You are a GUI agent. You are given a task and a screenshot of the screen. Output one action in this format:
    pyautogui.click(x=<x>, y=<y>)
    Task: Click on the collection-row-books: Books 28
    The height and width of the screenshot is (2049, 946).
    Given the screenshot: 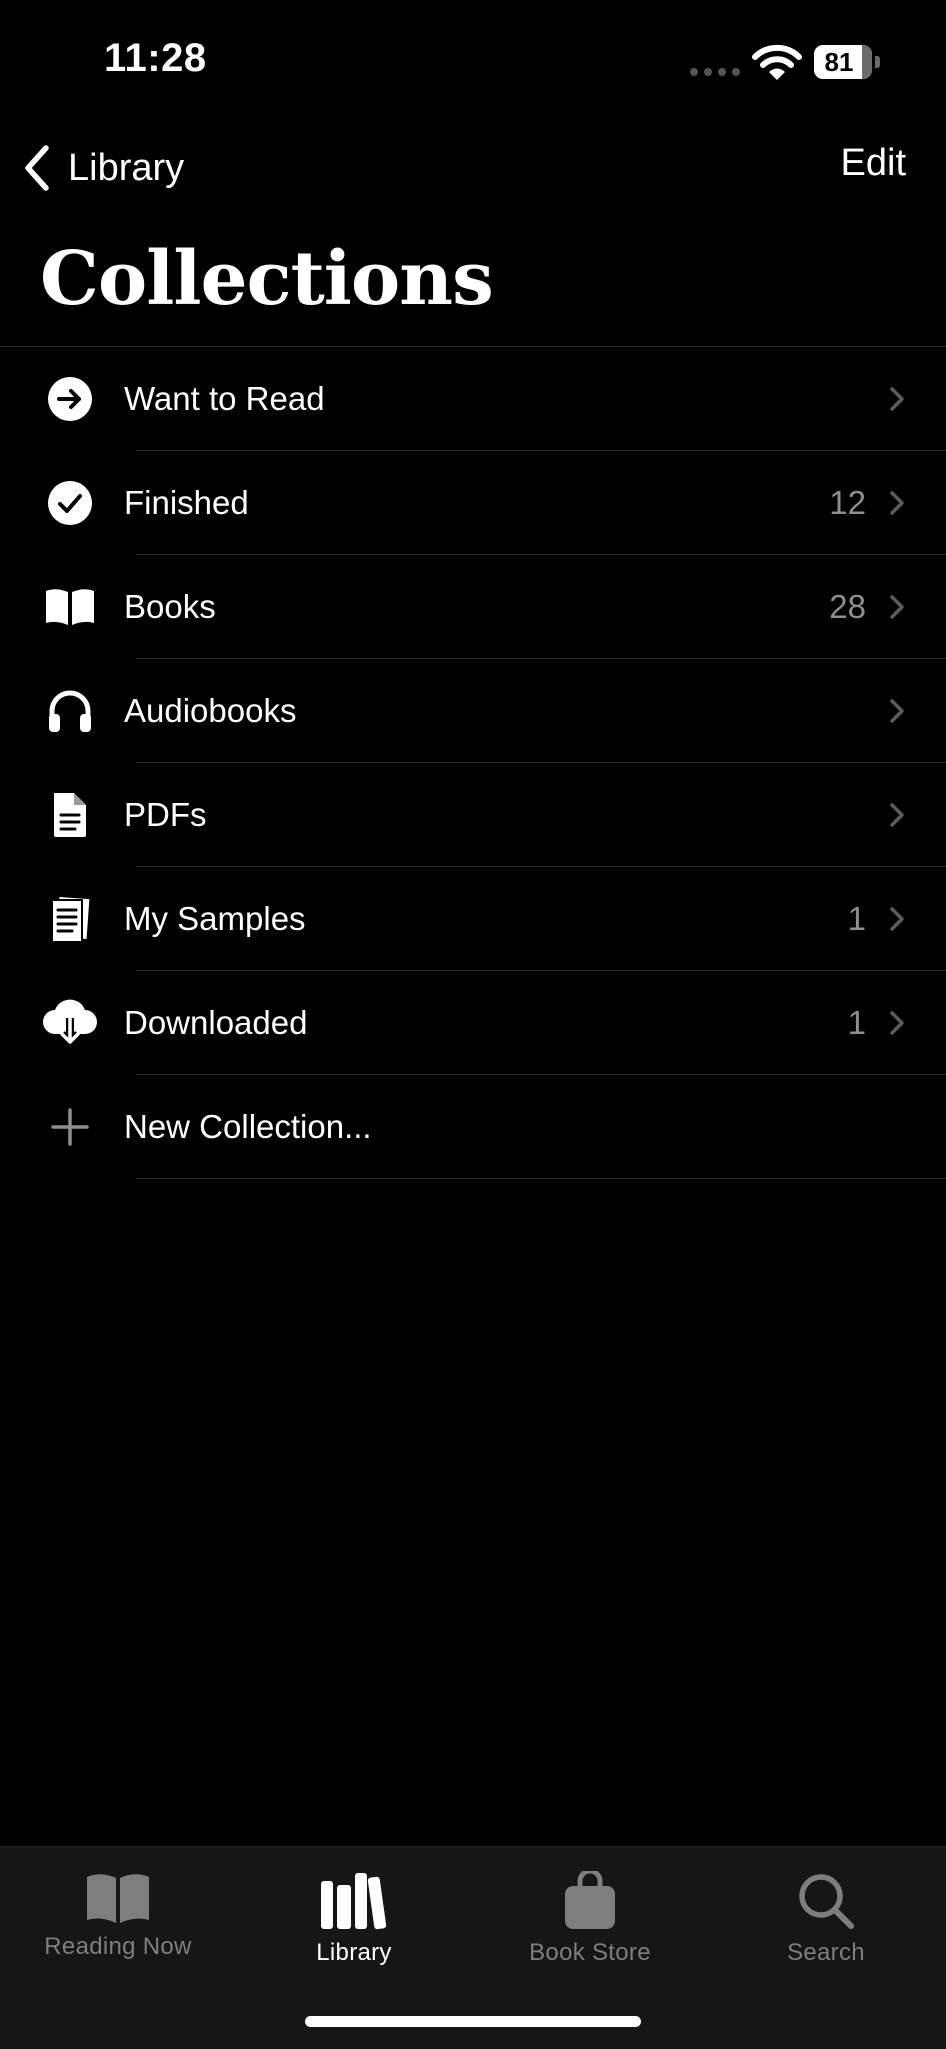 What is the action you would take?
    pyautogui.click(x=473, y=607)
    